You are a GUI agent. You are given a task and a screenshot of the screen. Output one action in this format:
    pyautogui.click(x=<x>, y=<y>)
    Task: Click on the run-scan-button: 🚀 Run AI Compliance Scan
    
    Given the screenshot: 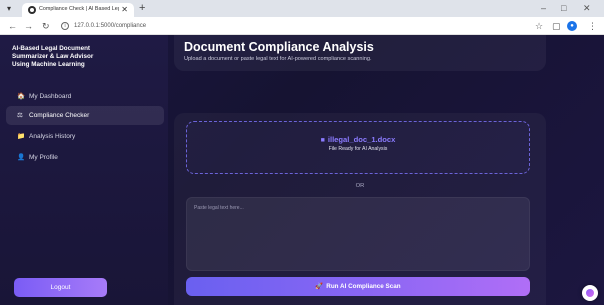 What is the action you would take?
    pyautogui.click(x=358, y=286)
    